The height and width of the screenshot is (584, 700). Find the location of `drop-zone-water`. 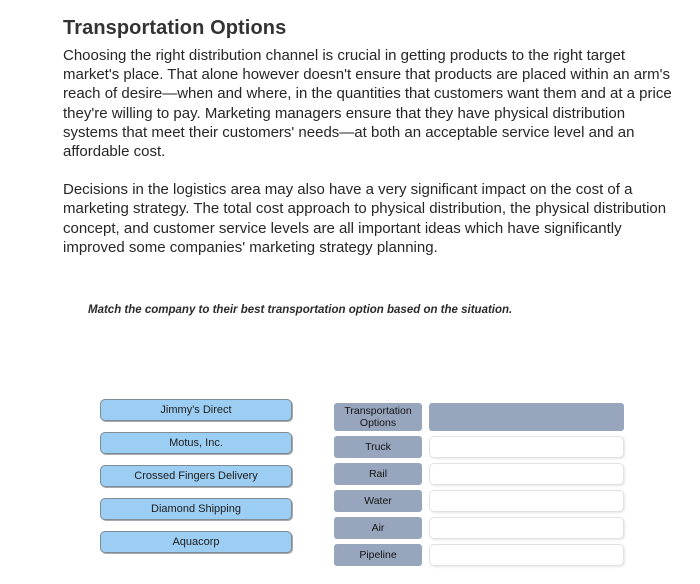

drop-zone-water is located at coordinates (526, 501).